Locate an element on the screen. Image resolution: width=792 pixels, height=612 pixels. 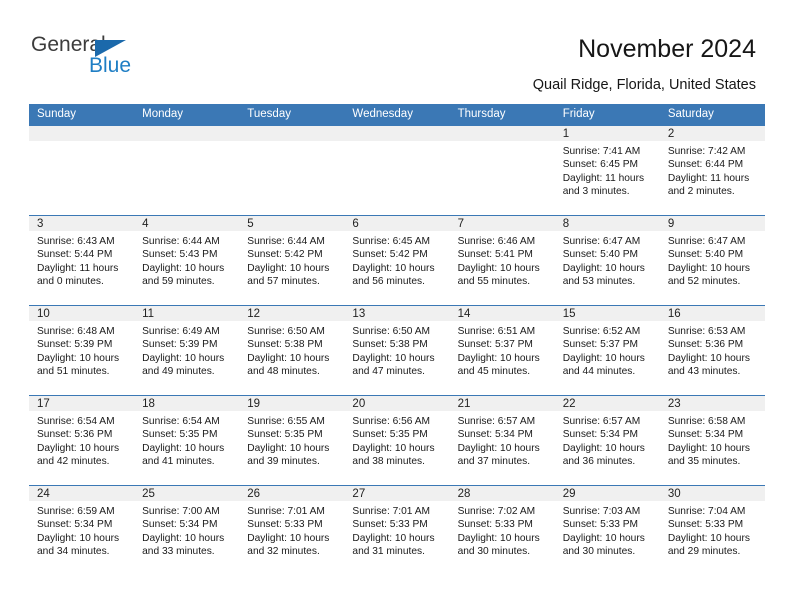
sunset-time: Sunset: 5:40 PM is located at coordinates (705, 255).